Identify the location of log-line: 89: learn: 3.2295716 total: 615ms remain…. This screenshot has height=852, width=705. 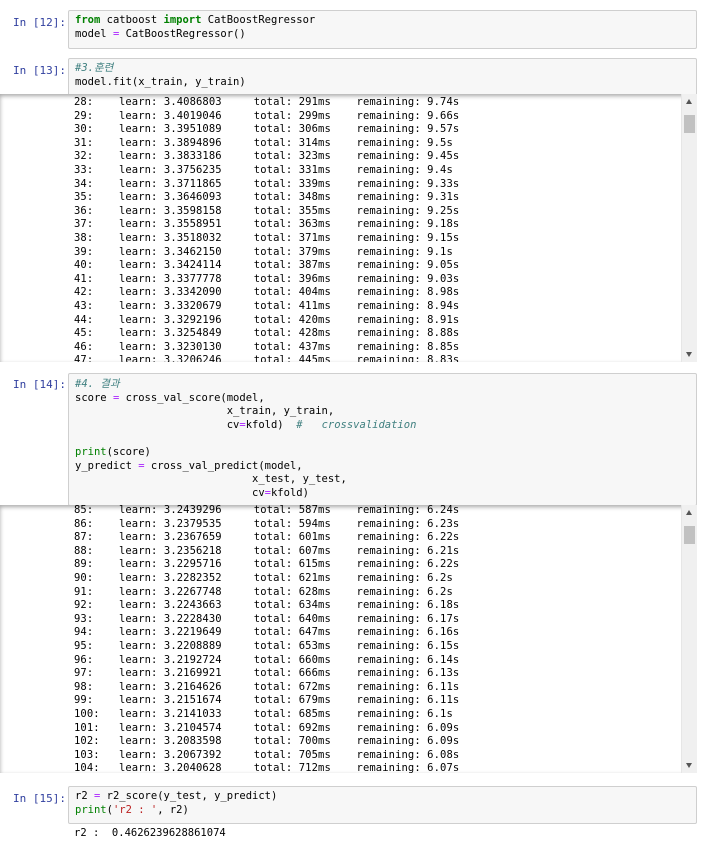
(267, 564).